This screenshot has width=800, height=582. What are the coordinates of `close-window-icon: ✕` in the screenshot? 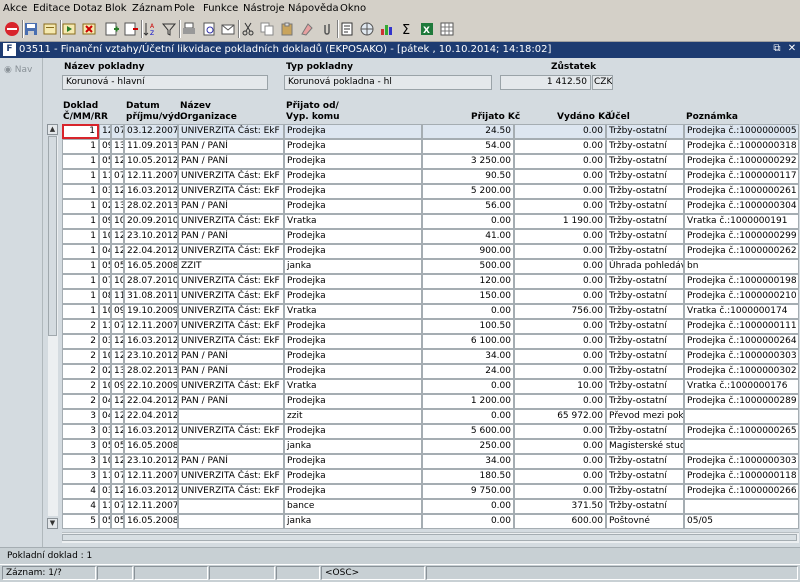 It's located at (792, 49).